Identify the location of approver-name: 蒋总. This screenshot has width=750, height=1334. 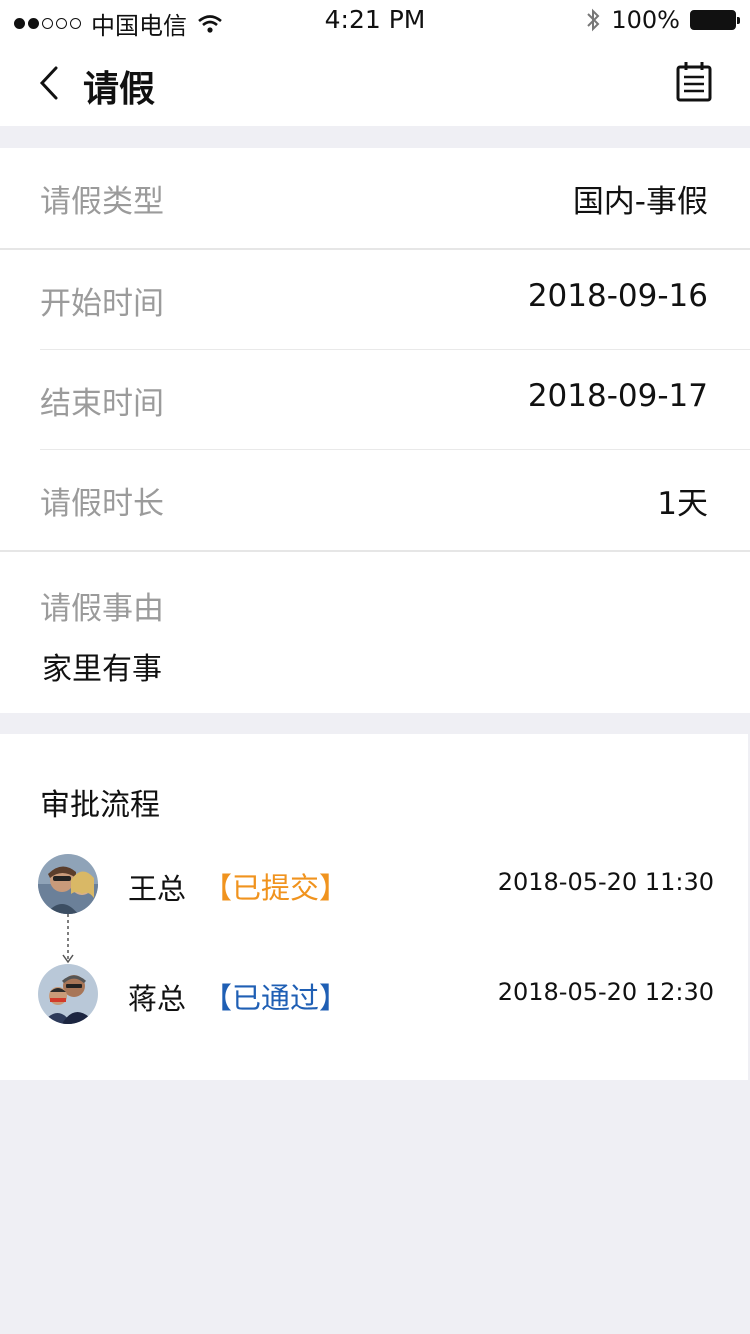
(157, 999).